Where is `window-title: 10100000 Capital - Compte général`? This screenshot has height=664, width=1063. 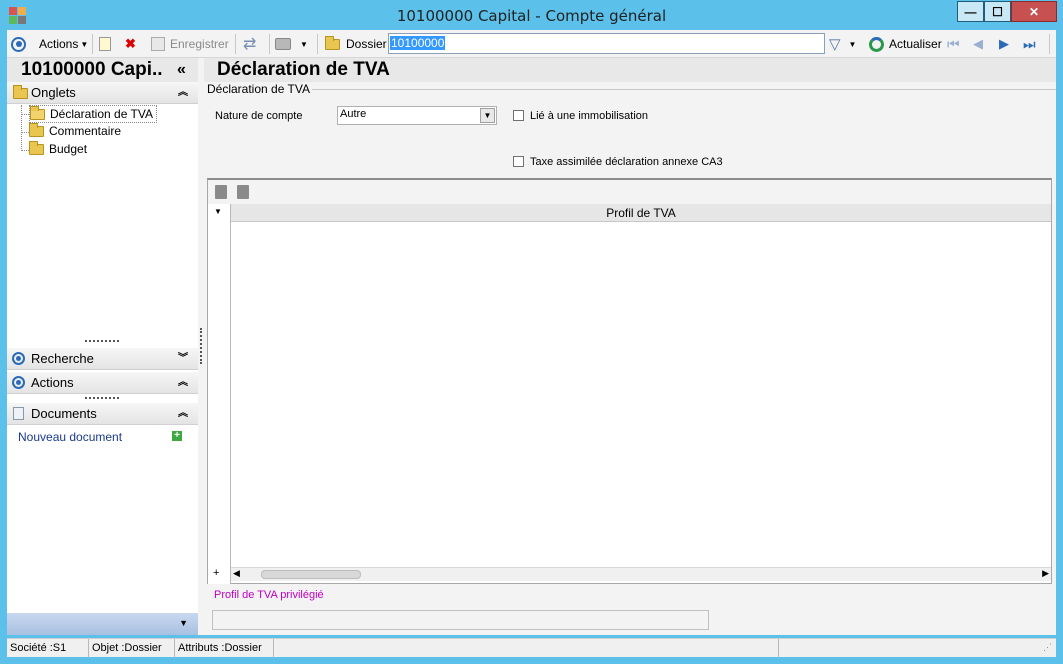
window-title: 10100000 Capital - Compte général is located at coordinates (531, 16).